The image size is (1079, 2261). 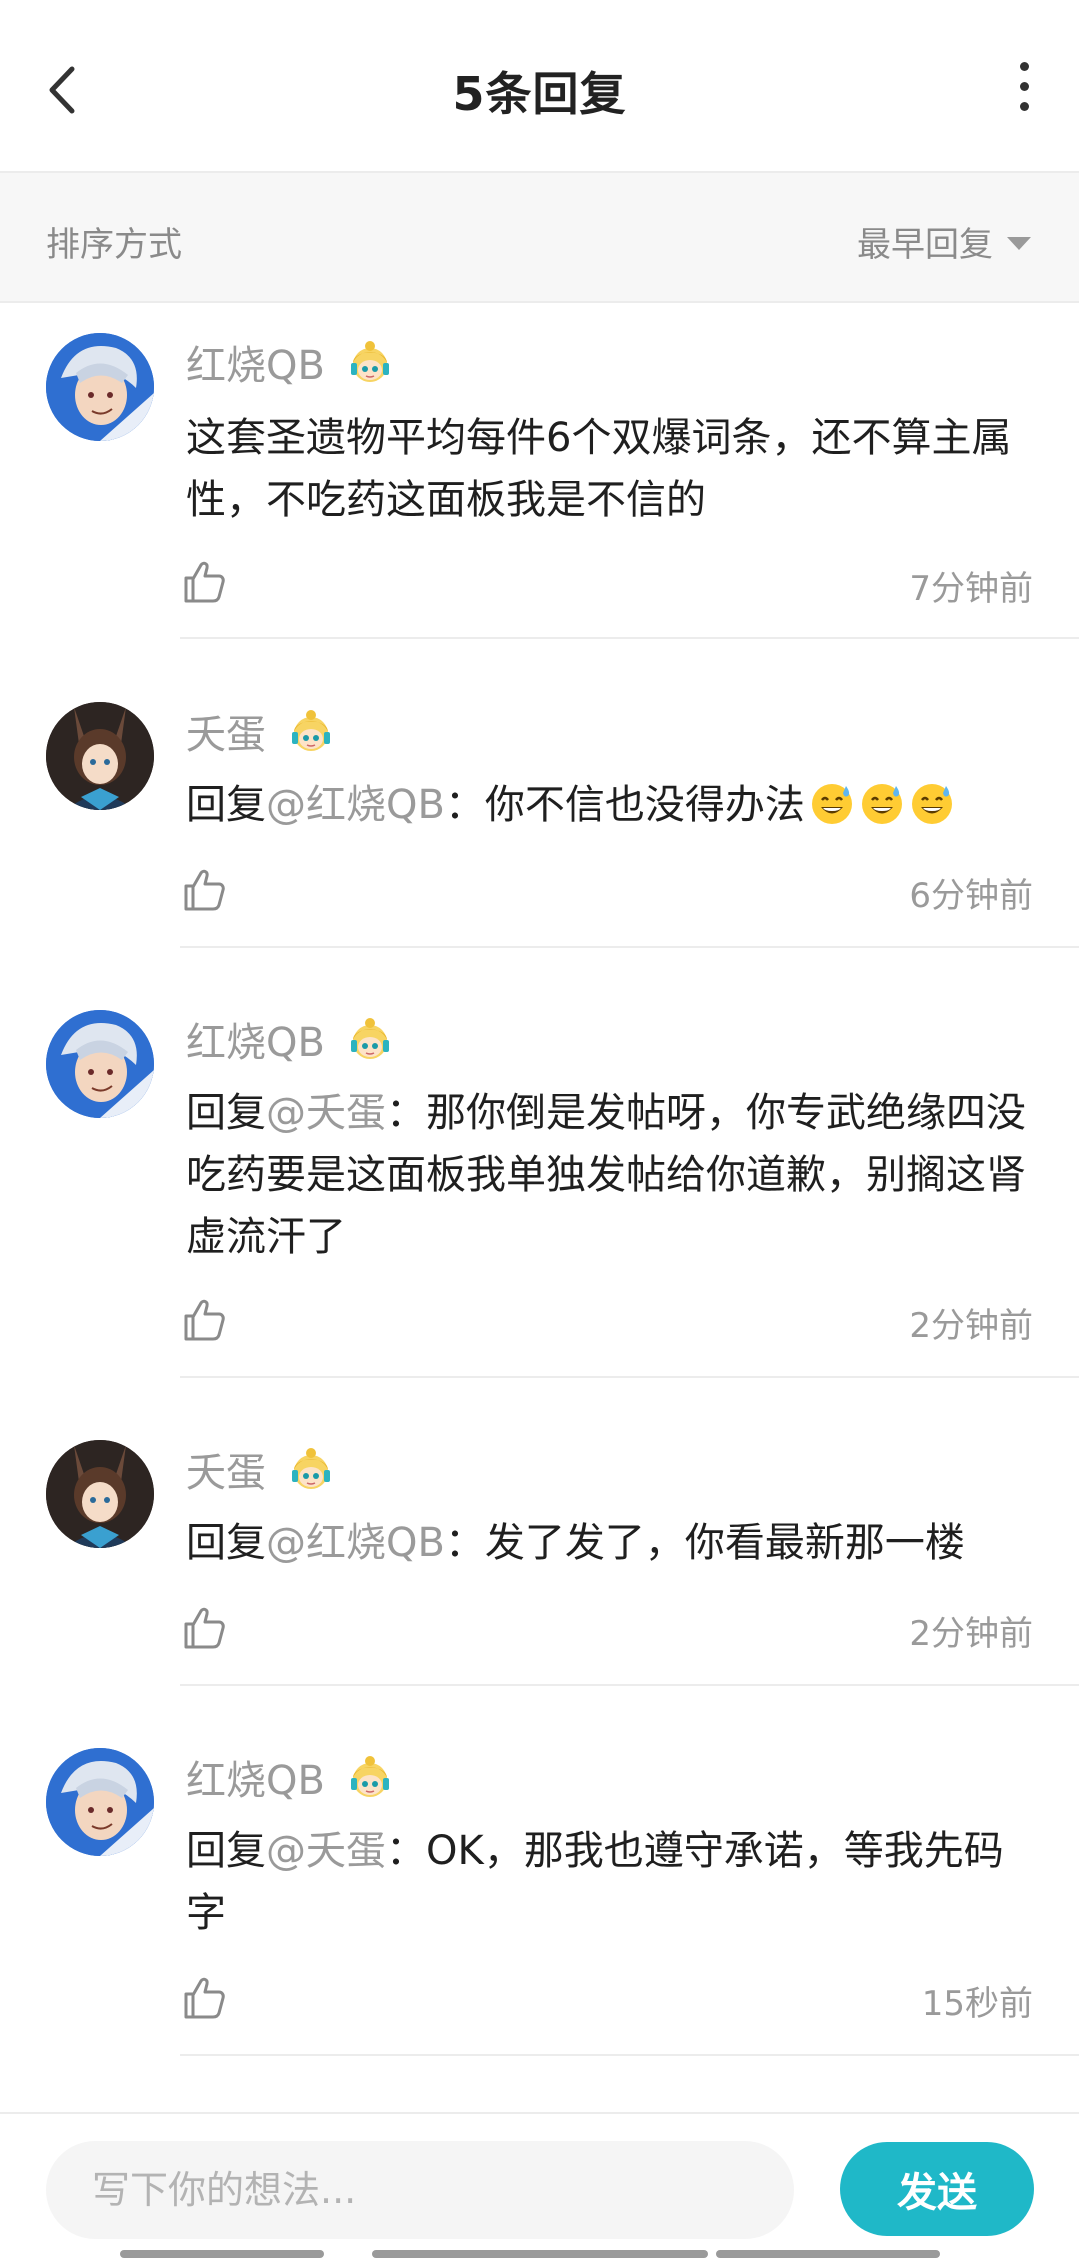 What do you see at coordinates (1024, 90) in the screenshot?
I see `more-options-button` at bounding box center [1024, 90].